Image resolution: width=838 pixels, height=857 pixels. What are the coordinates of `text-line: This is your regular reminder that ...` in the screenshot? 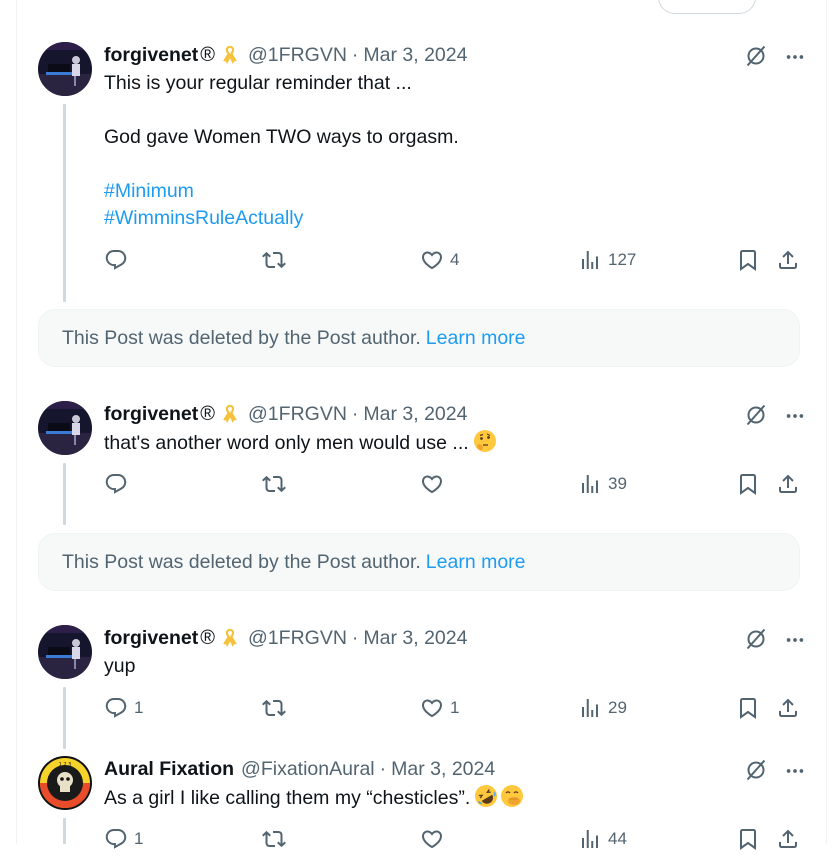 It's located at (258, 83).